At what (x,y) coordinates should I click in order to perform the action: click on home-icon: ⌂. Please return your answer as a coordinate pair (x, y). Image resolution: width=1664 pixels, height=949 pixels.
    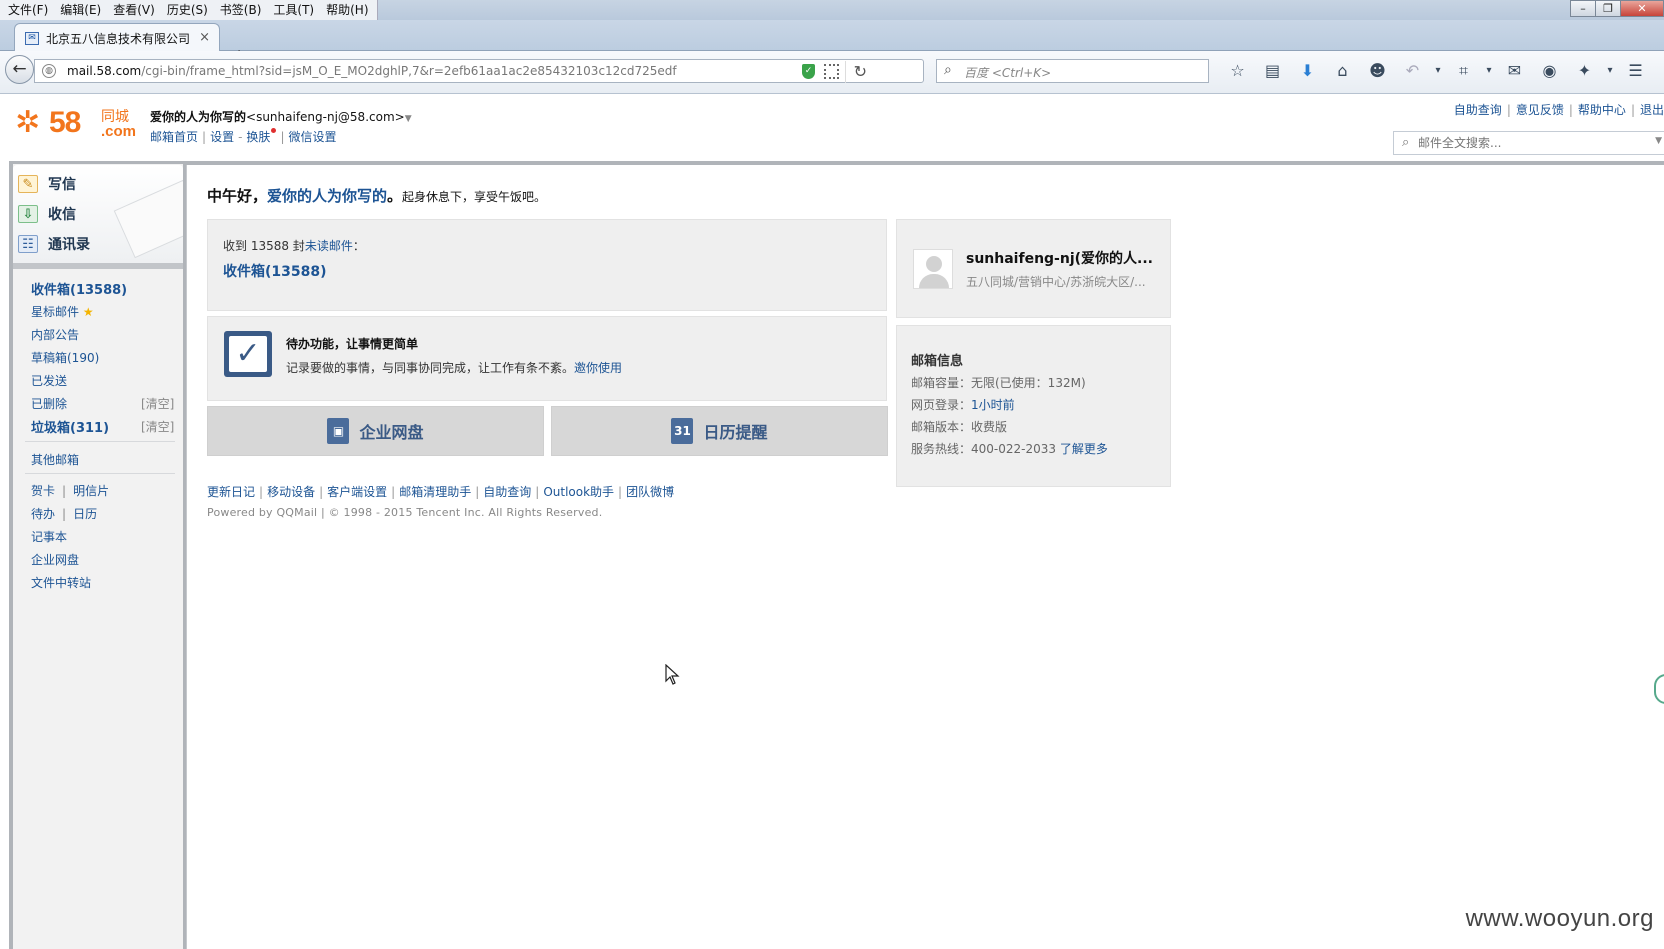
    Looking at the image, I should click on (1342, 71).